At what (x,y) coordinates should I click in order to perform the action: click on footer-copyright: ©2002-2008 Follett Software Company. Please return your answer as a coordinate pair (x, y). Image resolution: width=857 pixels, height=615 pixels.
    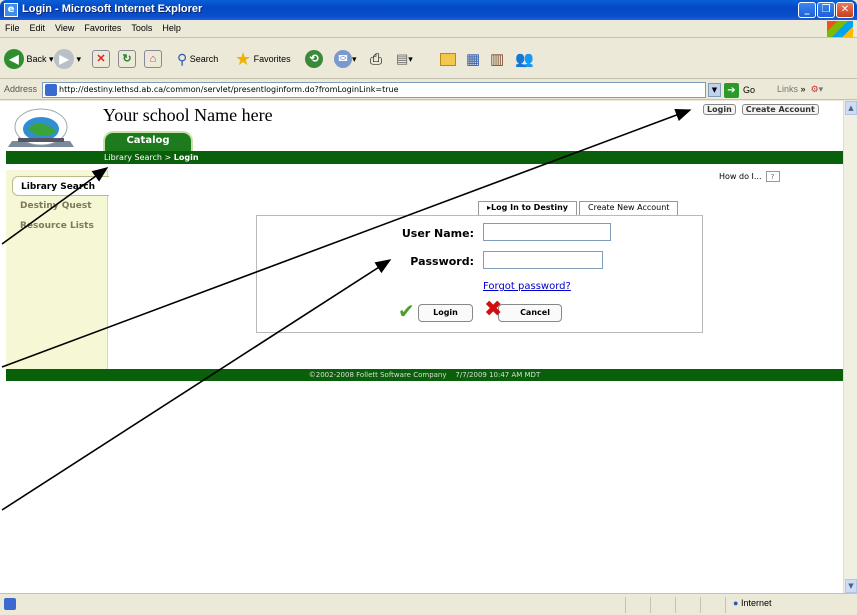
    Looking at the image, I should click on (377, 375).